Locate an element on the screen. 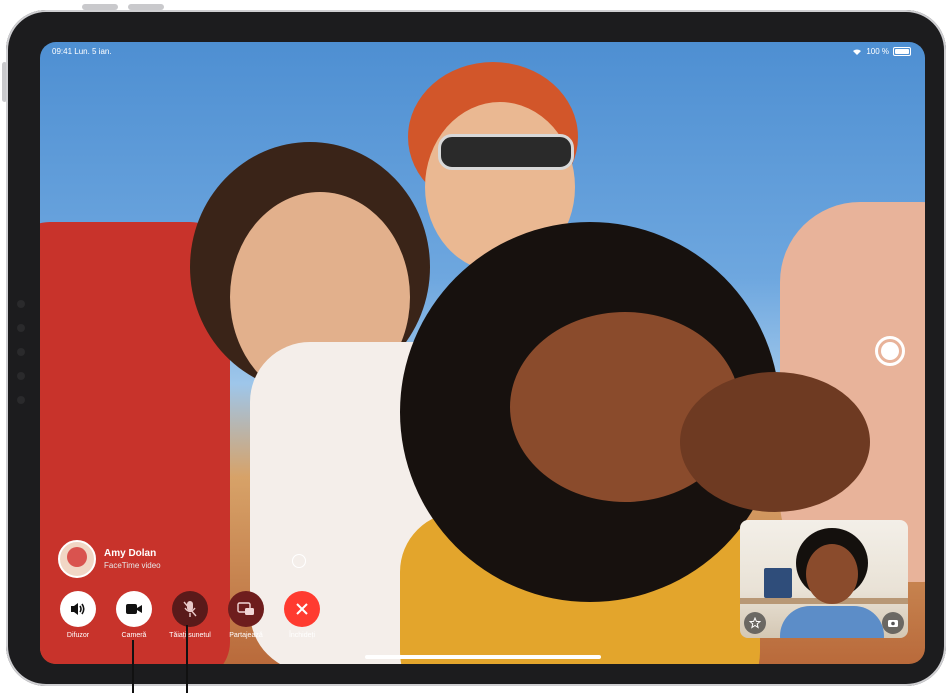 The width and height of the screenshot is (952, 693). mic-slash-icon is located at coordinates (190, 609).